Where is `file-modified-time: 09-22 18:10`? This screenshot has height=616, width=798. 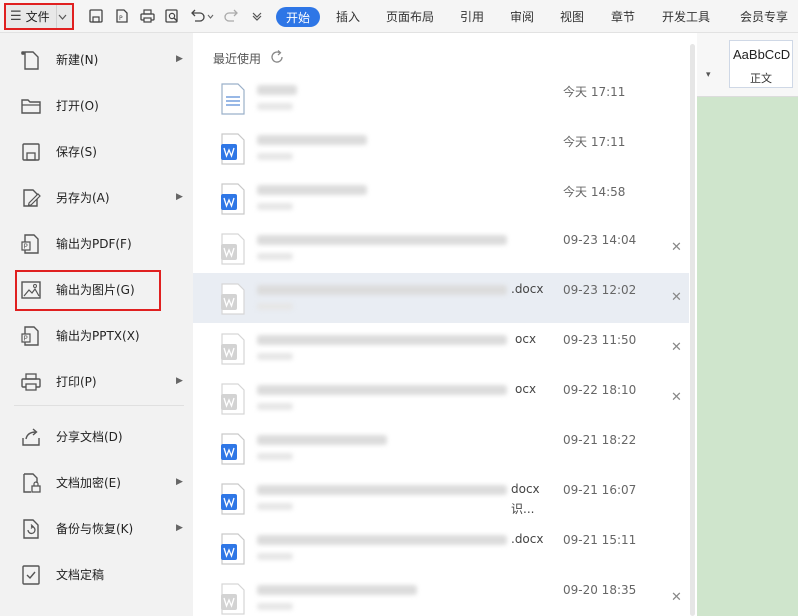 file-modified-time: 09-22 18:10 is located at coordinates (600, 390).